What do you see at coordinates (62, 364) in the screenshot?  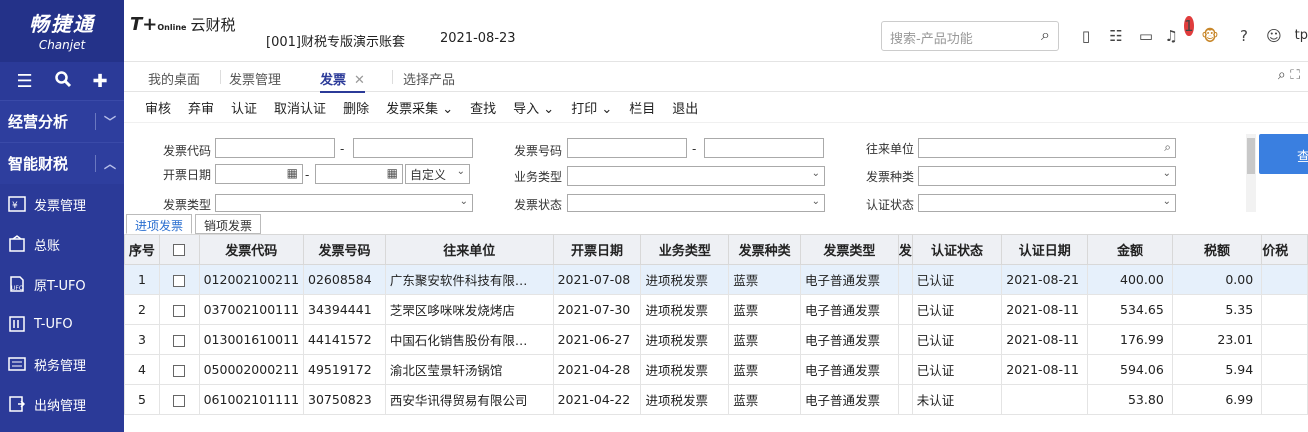 I see `sidebar-item-tax: 税务管理` at bounding box center [62, 364].